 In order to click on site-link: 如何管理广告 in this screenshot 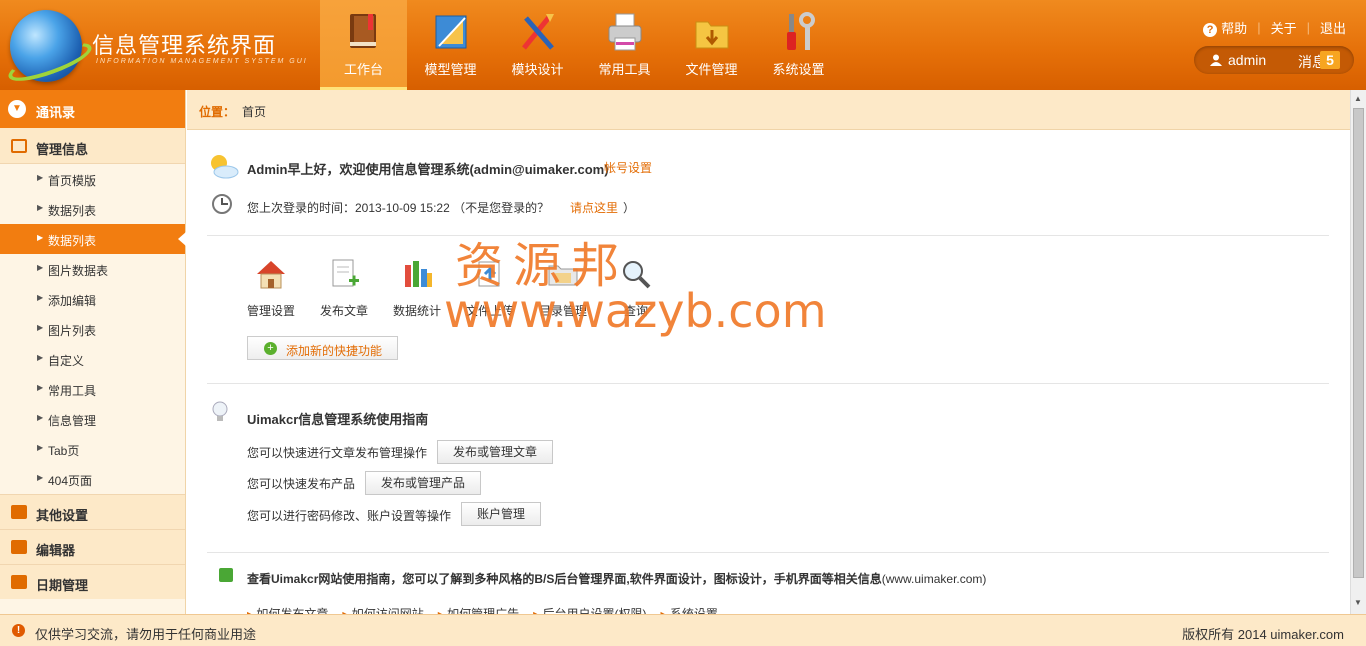, I will do `click(478, 609)`.